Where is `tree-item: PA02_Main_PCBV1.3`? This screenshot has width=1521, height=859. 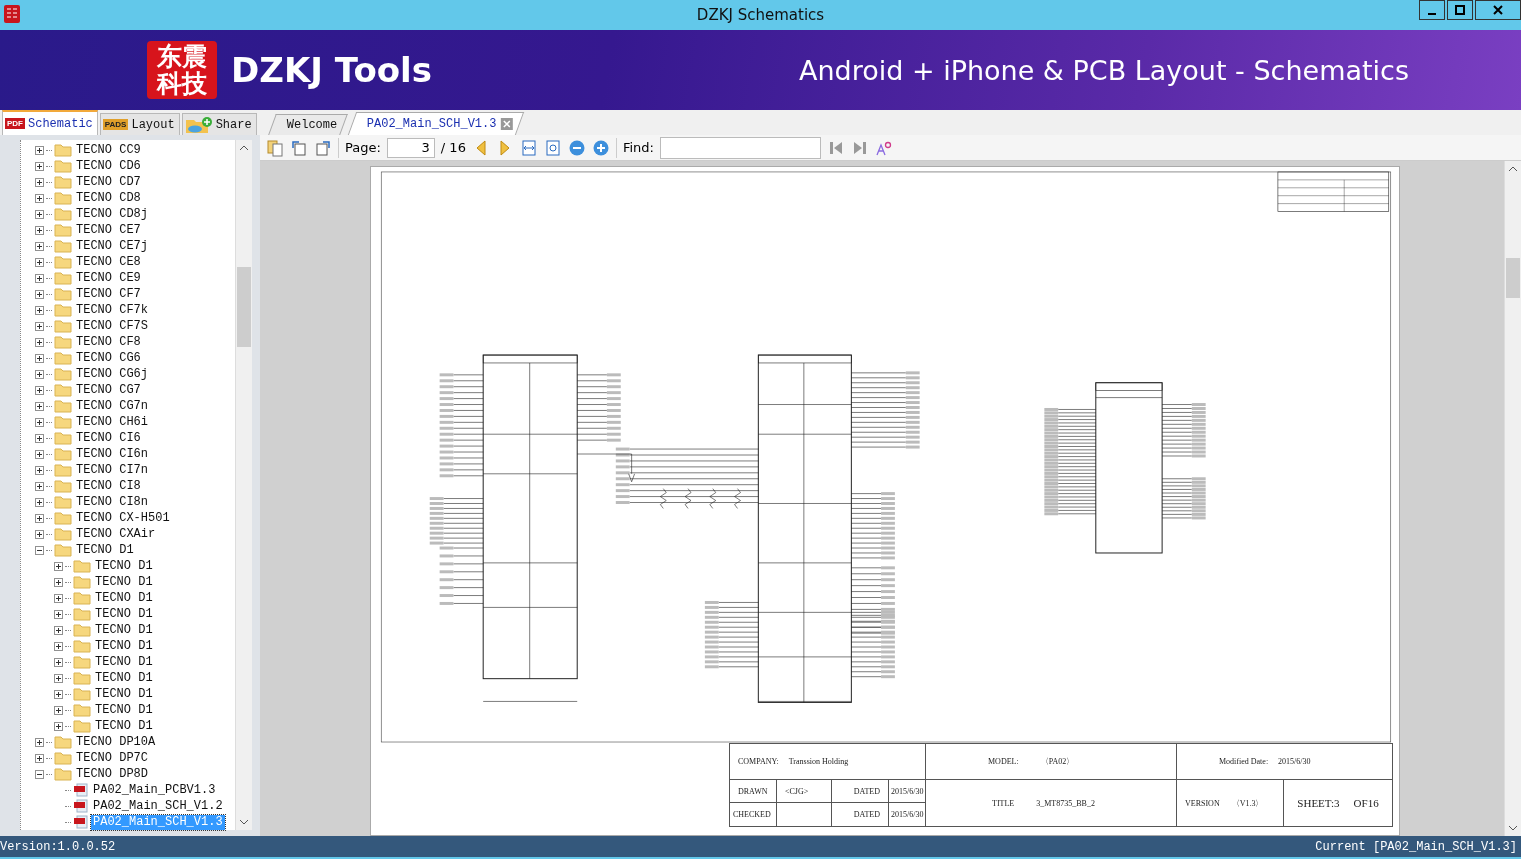
tree-item: PA02_Main_PCBV1.3 is located at coordinates (154, 790).